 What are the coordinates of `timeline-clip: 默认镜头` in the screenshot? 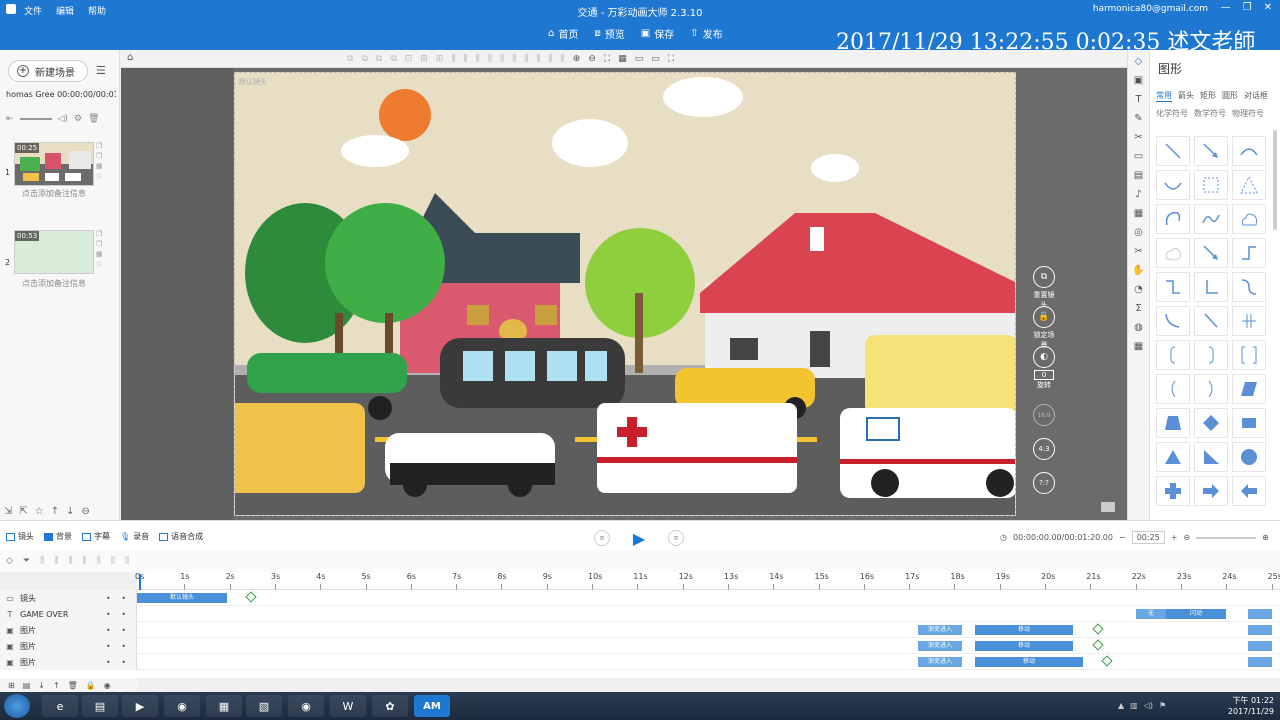 It's located at (182, 598).